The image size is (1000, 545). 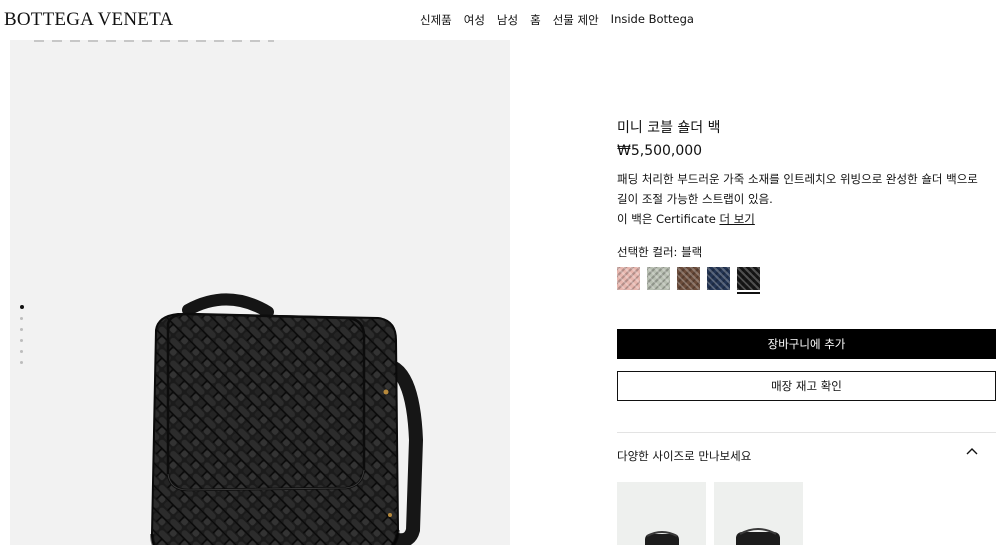 I want to click on swatch-sage, so click(x=658, y=278).